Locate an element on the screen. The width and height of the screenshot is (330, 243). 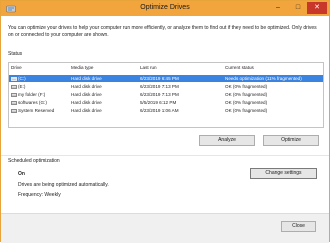
list-header: Drive Media type Last run Current status is located at coordinates (166, 67).